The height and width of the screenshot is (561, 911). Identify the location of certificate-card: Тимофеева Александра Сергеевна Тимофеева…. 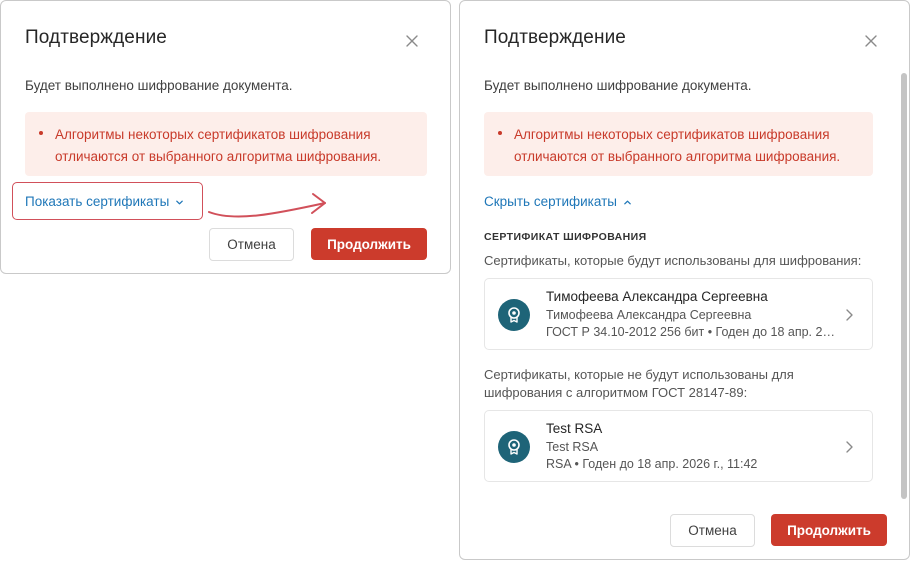
(678, 314).